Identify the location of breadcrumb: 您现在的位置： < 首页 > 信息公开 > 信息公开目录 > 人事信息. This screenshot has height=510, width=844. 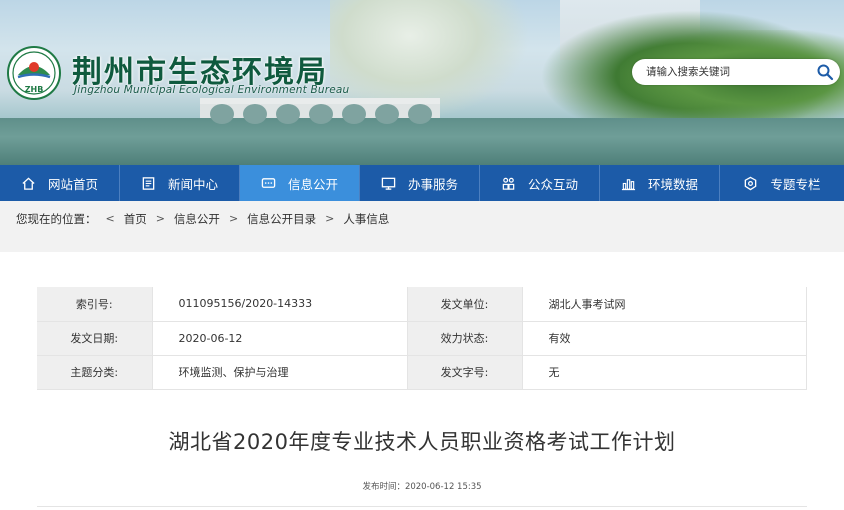
(422, 218).